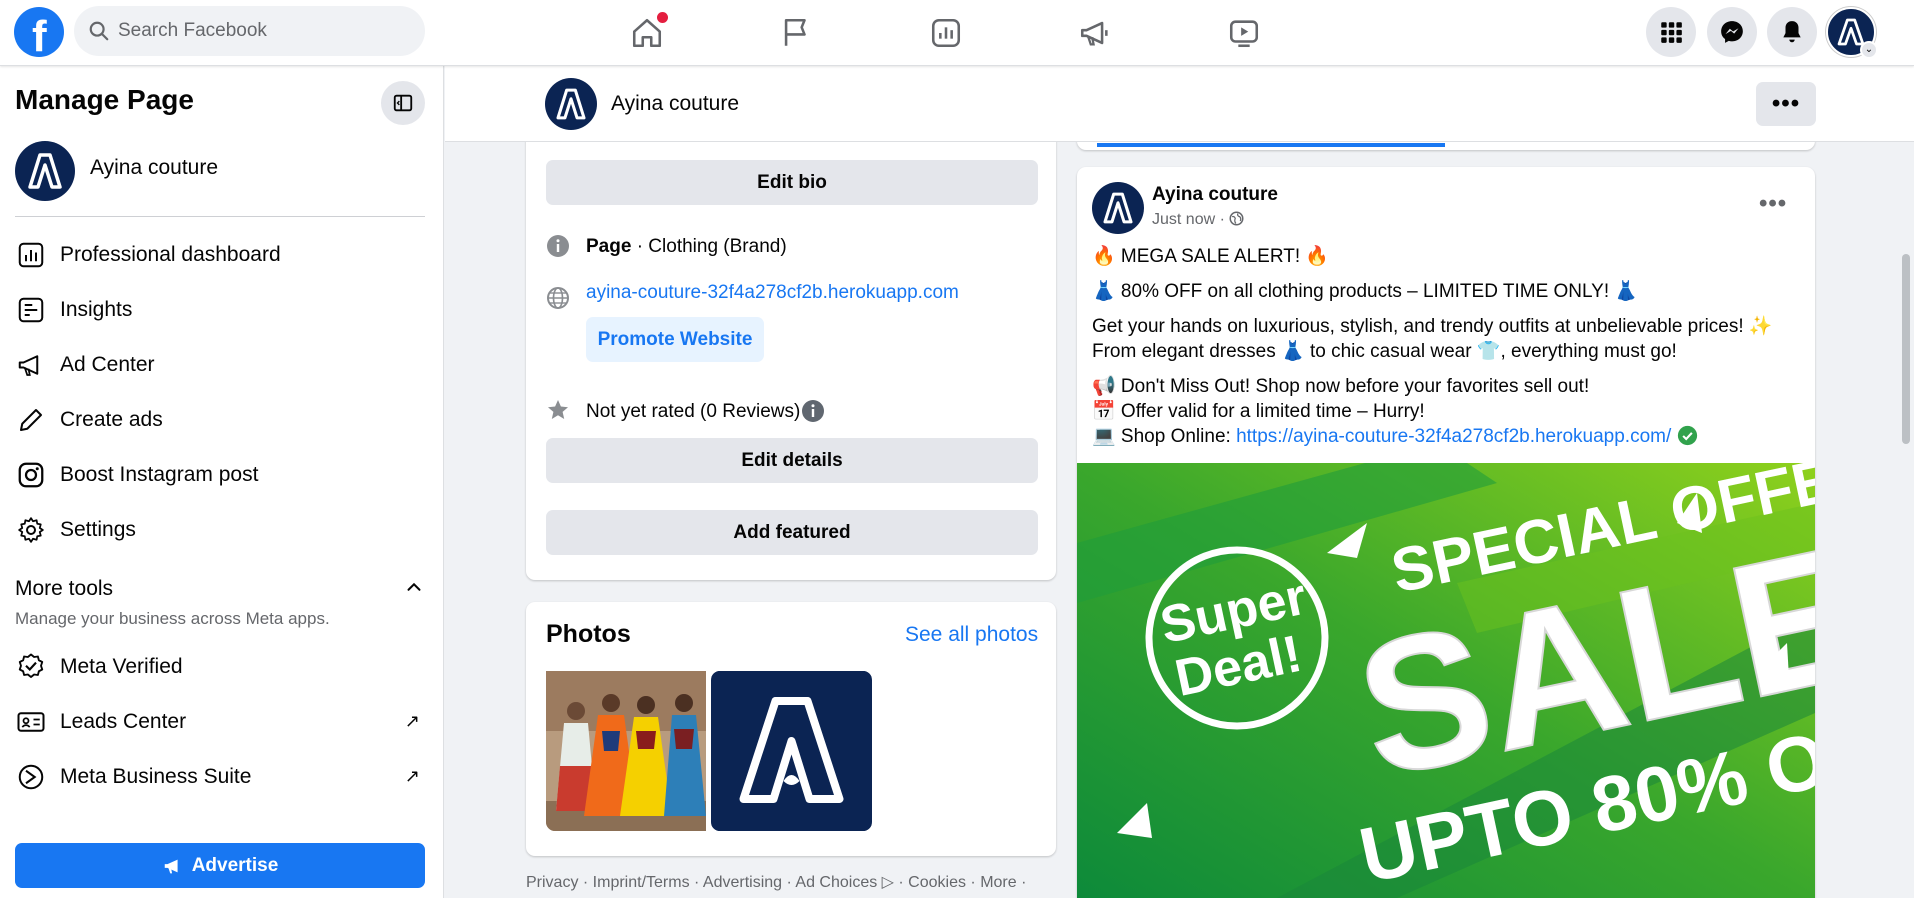  Describe the element at coordinates (1786, 104) in the screenshot. I see `page-more-button: •••` at that location.